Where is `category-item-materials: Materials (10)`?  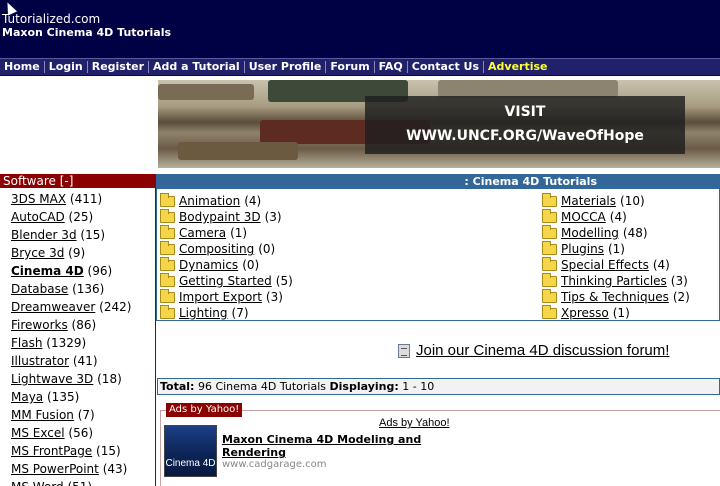 category-item-materials: Materials (10) is located at coordinates (616, 200).